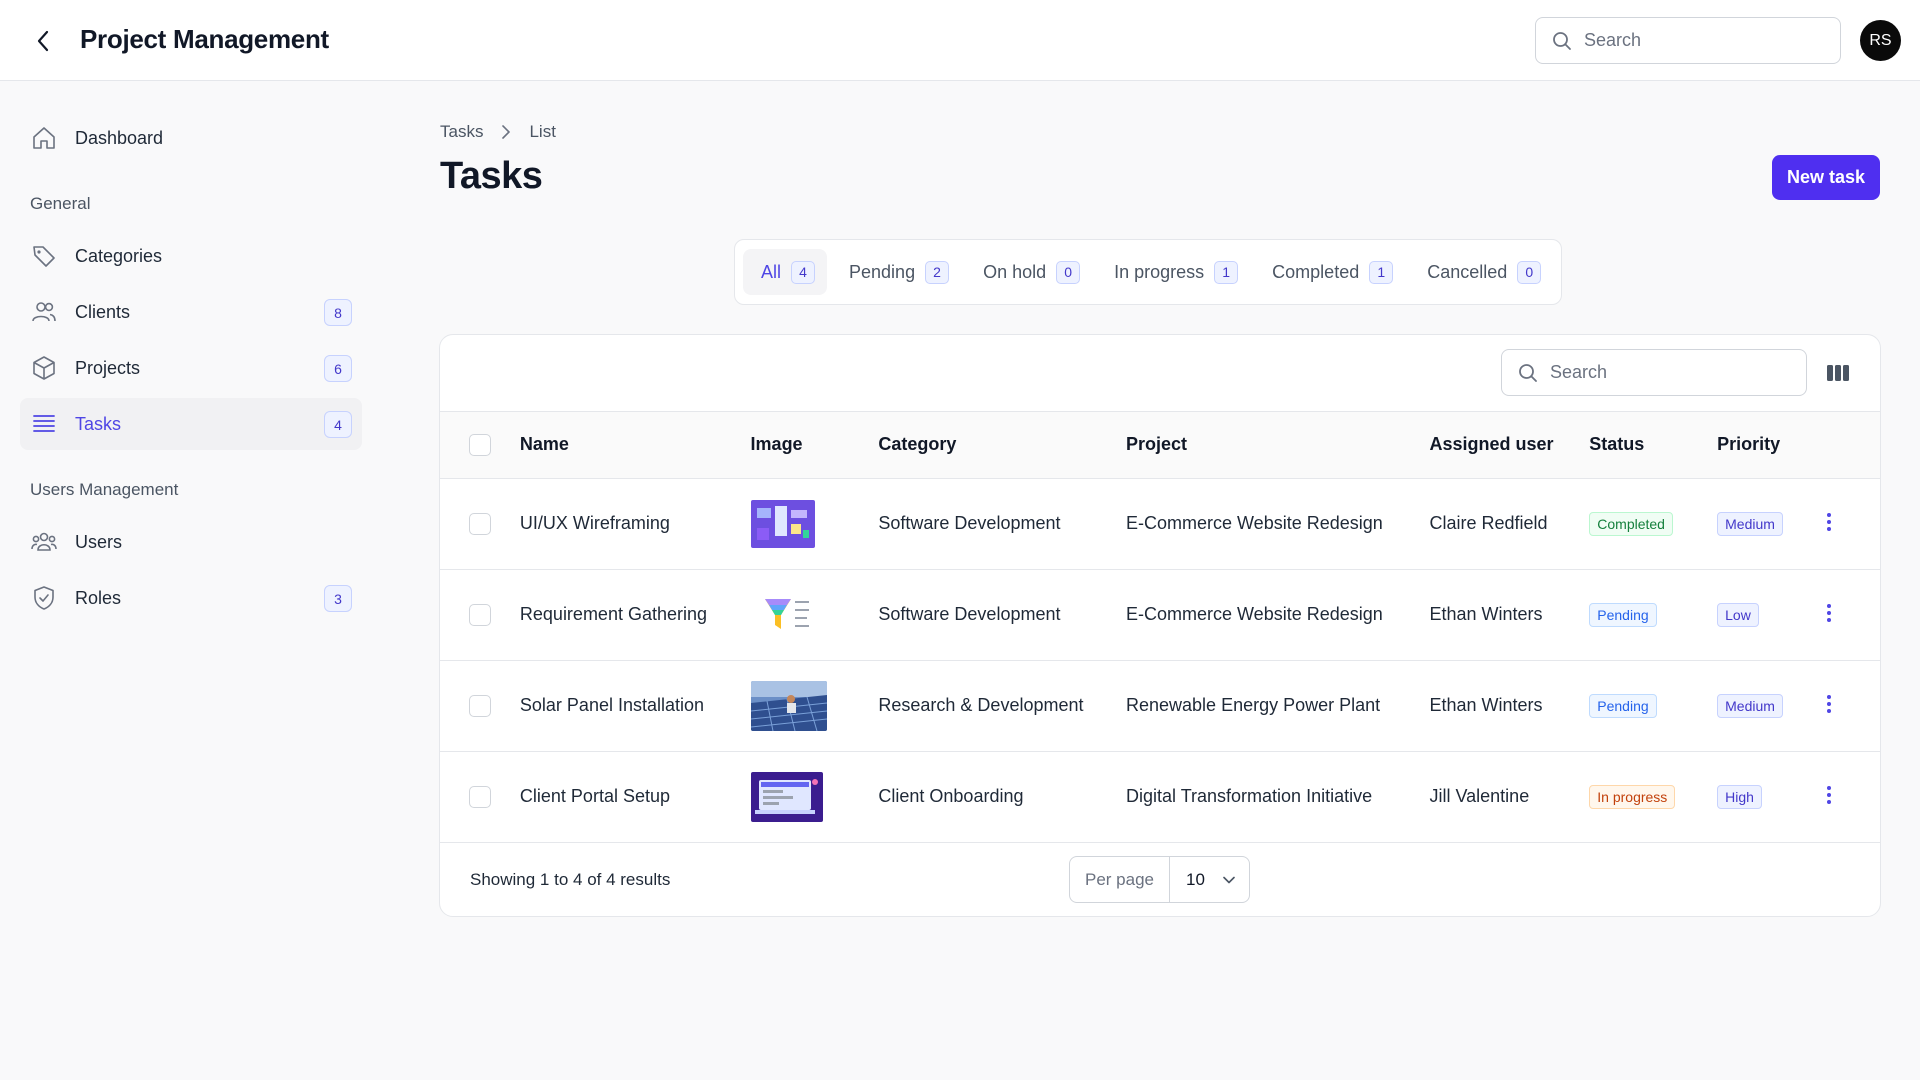 Image resolution: width=1920 pixels, height=1080 pixels. I want to click on tab-on-hold: On hold 0, so click(1028, 272).